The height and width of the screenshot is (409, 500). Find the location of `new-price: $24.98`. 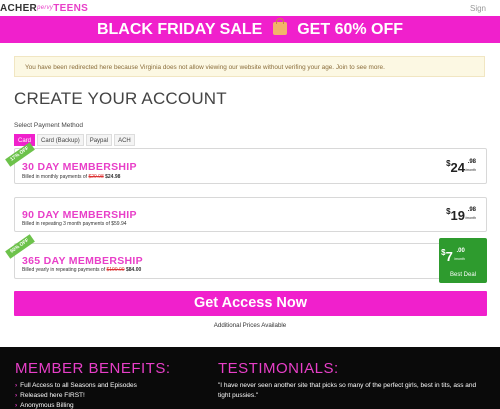

new-price: $24.98 is located at coordinates (113, 177).